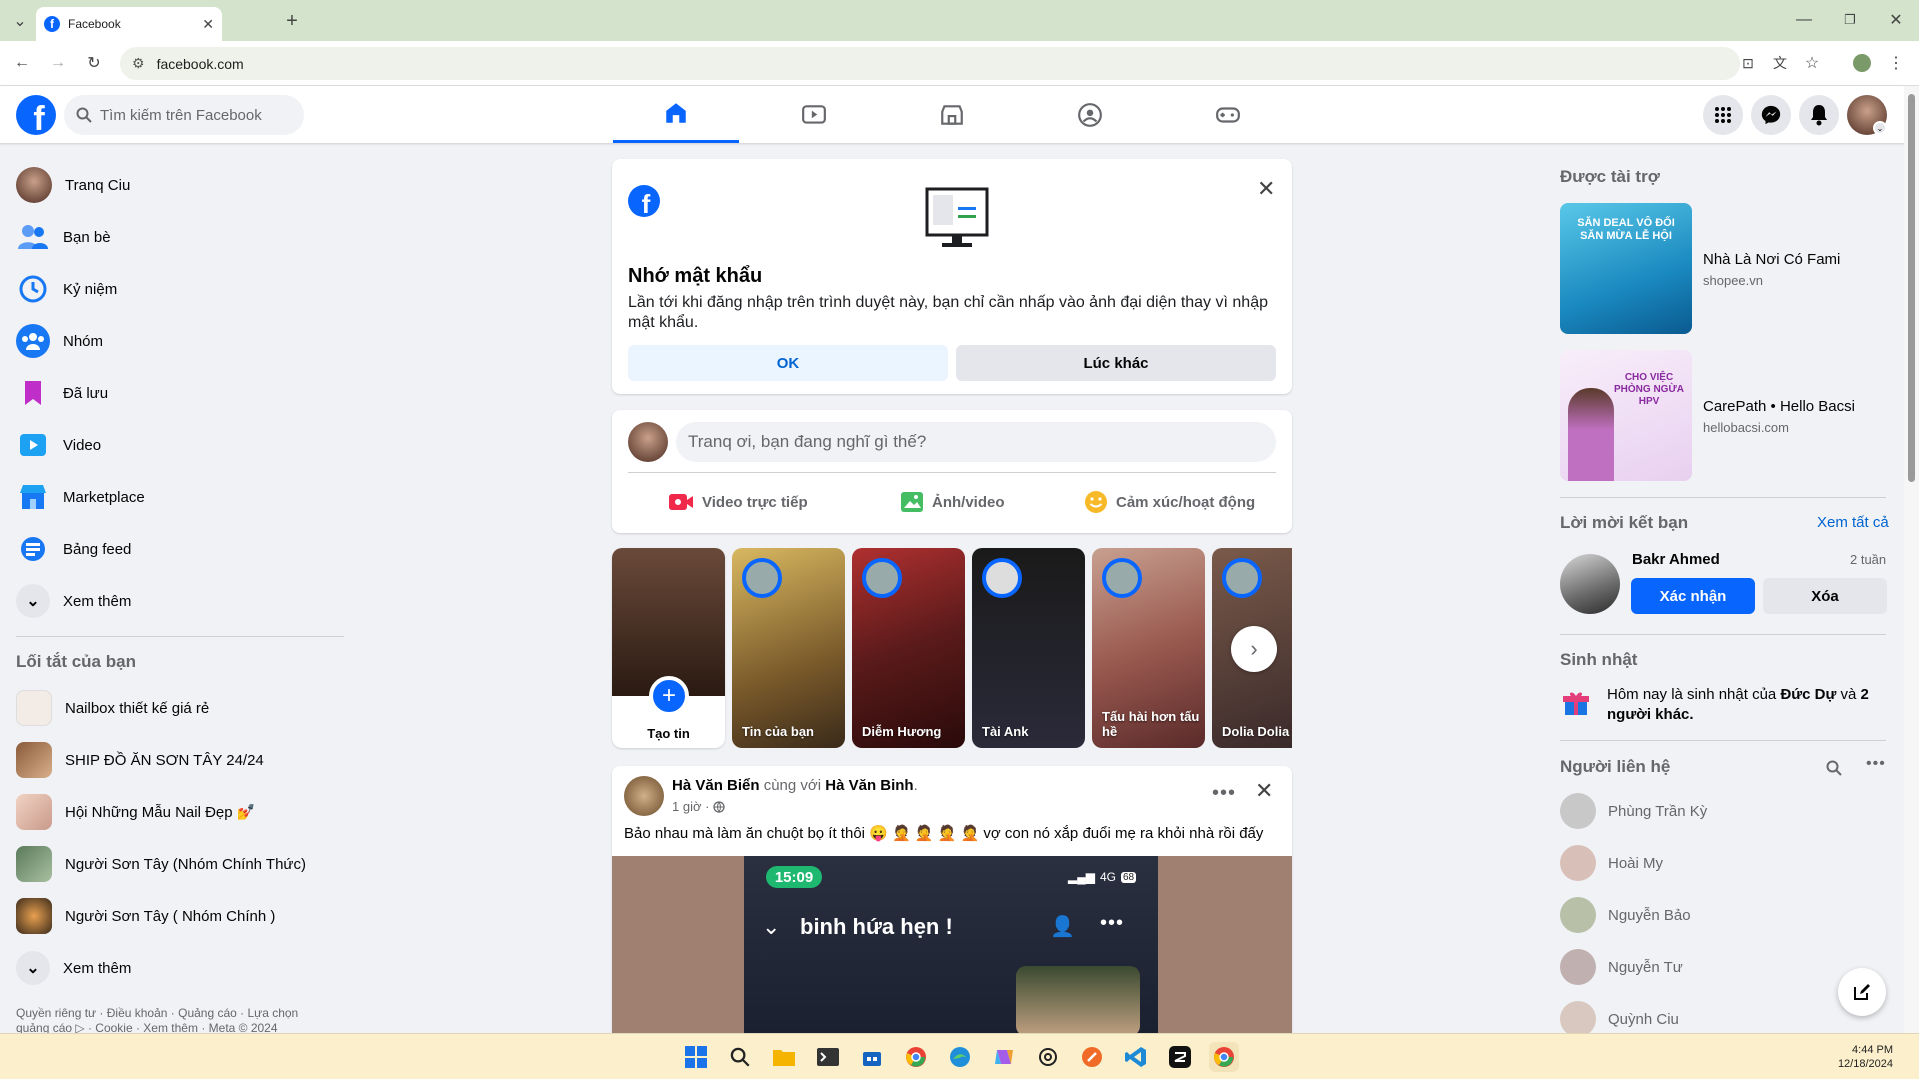 The image size is (1919, 1079). What do you see at coordinates (1136, 1057) in the screenshot?
I see `vscode-icon` at bounding box center [1136, 1057].